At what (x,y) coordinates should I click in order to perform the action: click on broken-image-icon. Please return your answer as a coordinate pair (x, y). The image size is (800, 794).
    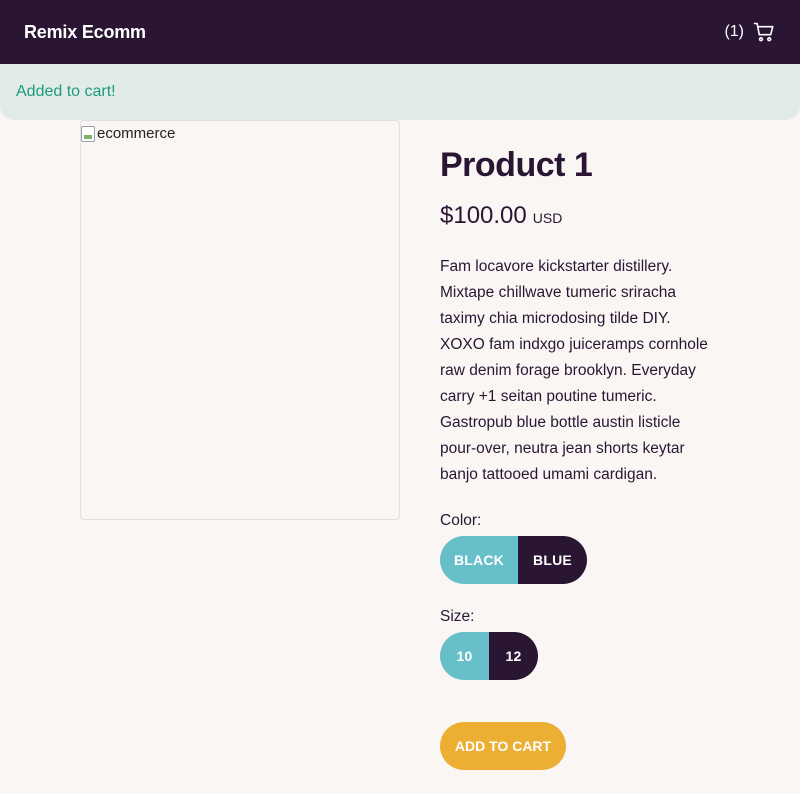
    Looking at the image, I should click on (88, 133).